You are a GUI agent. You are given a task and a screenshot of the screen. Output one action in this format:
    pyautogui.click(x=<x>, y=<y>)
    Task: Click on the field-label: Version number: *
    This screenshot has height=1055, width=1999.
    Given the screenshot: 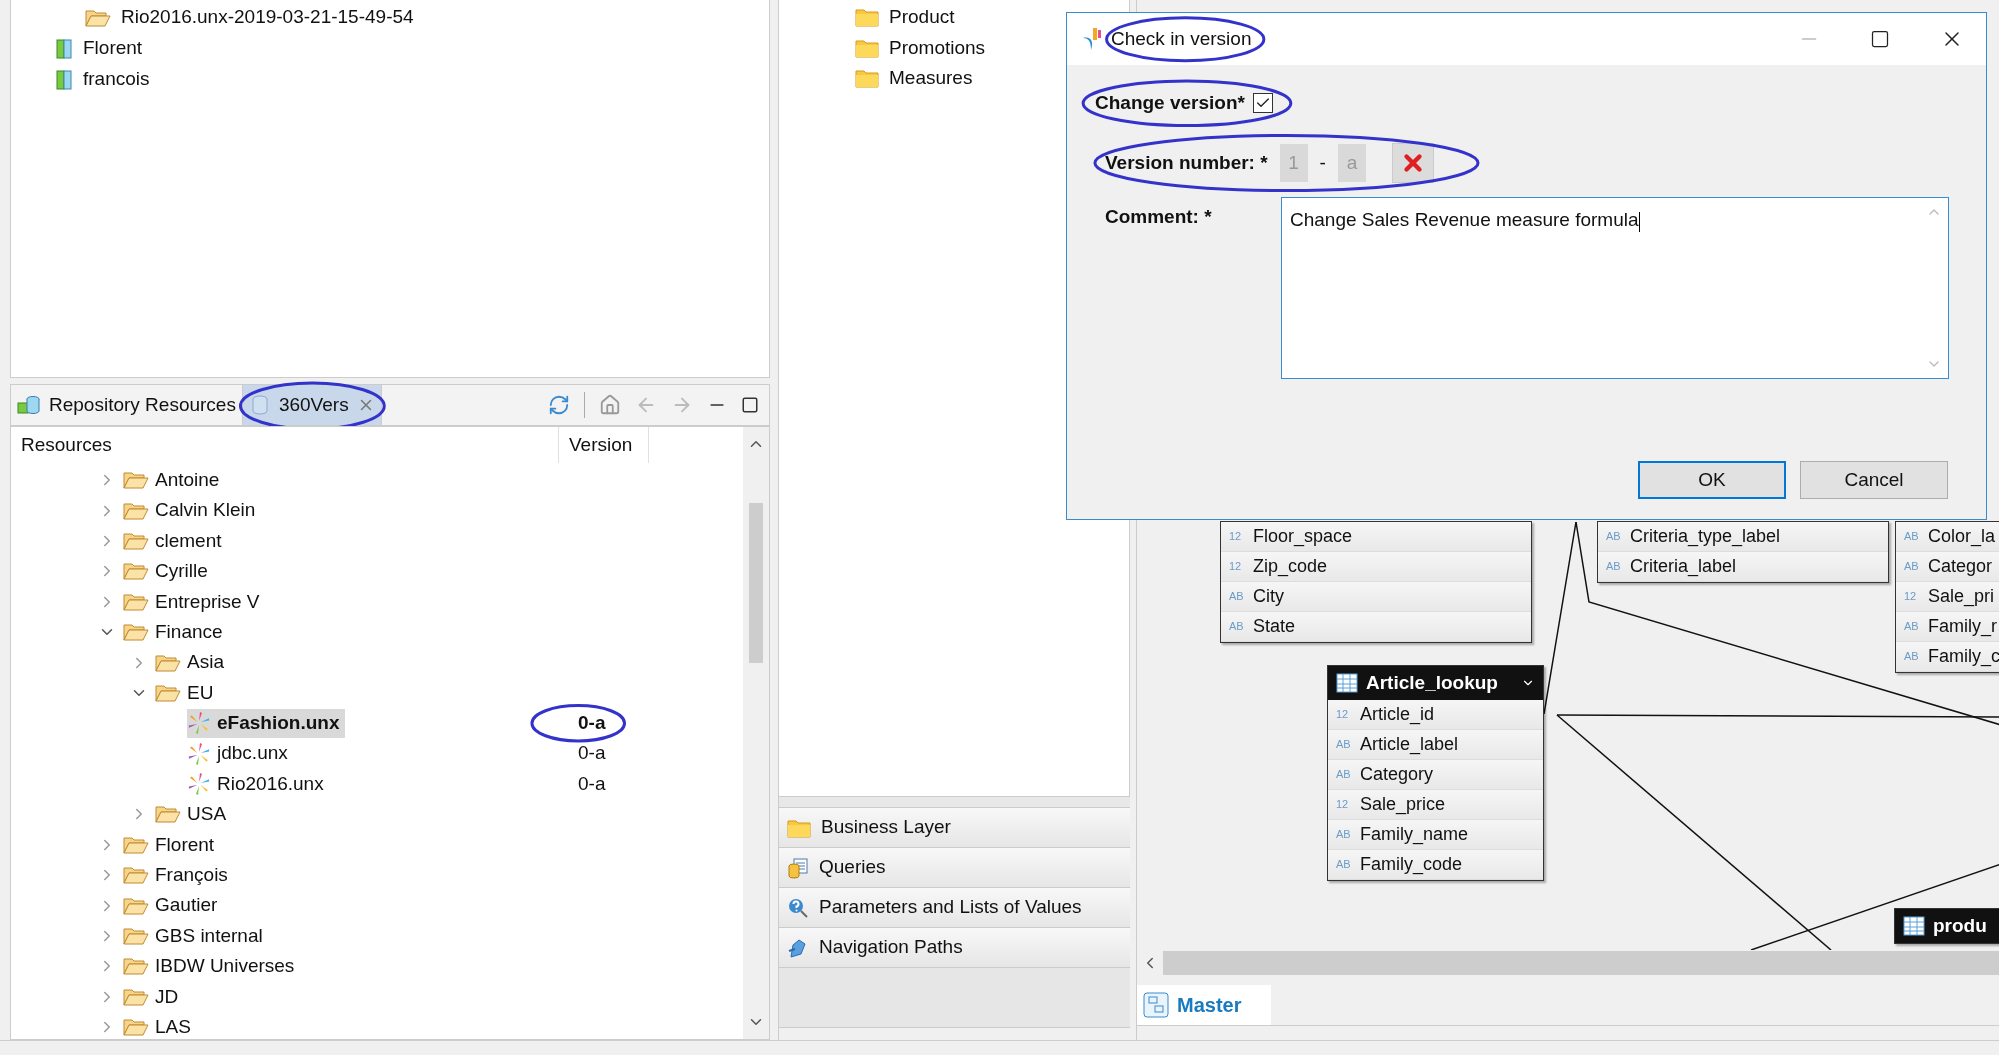 What is the action you would take?
    pyautogui.click(x=1186, y=162)
    